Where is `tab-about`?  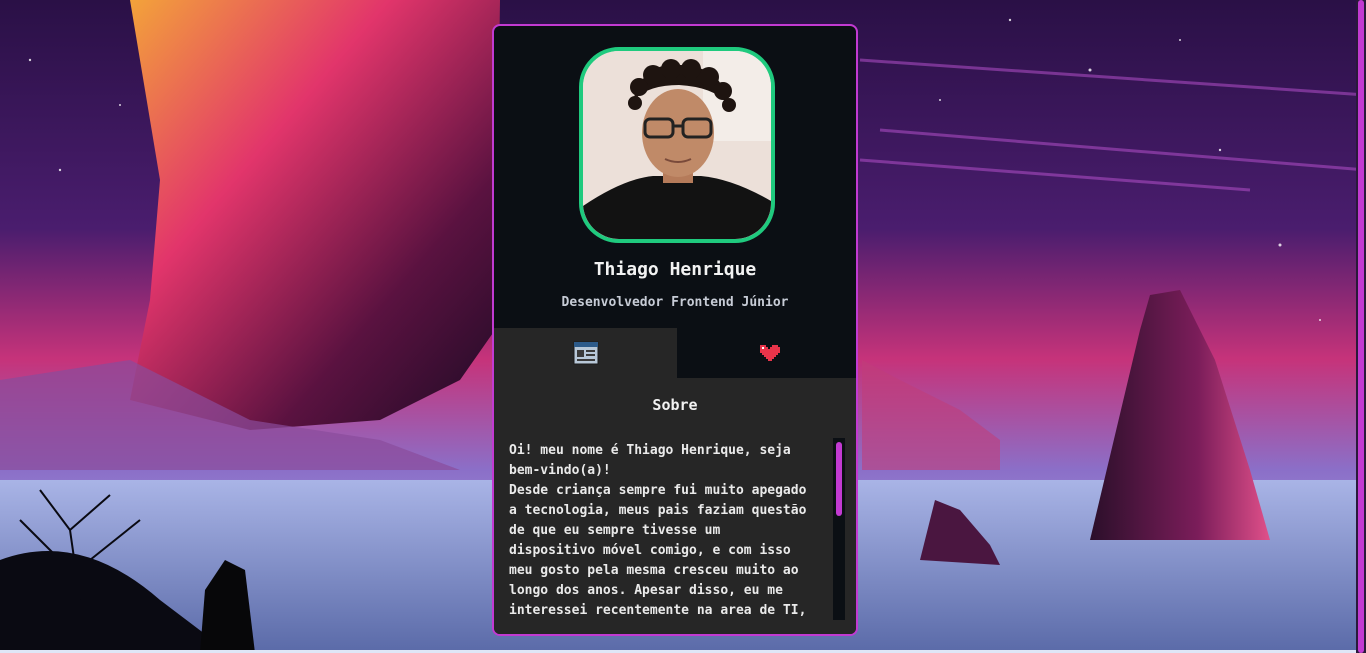 tab-about is located at coordinates (585, 353).